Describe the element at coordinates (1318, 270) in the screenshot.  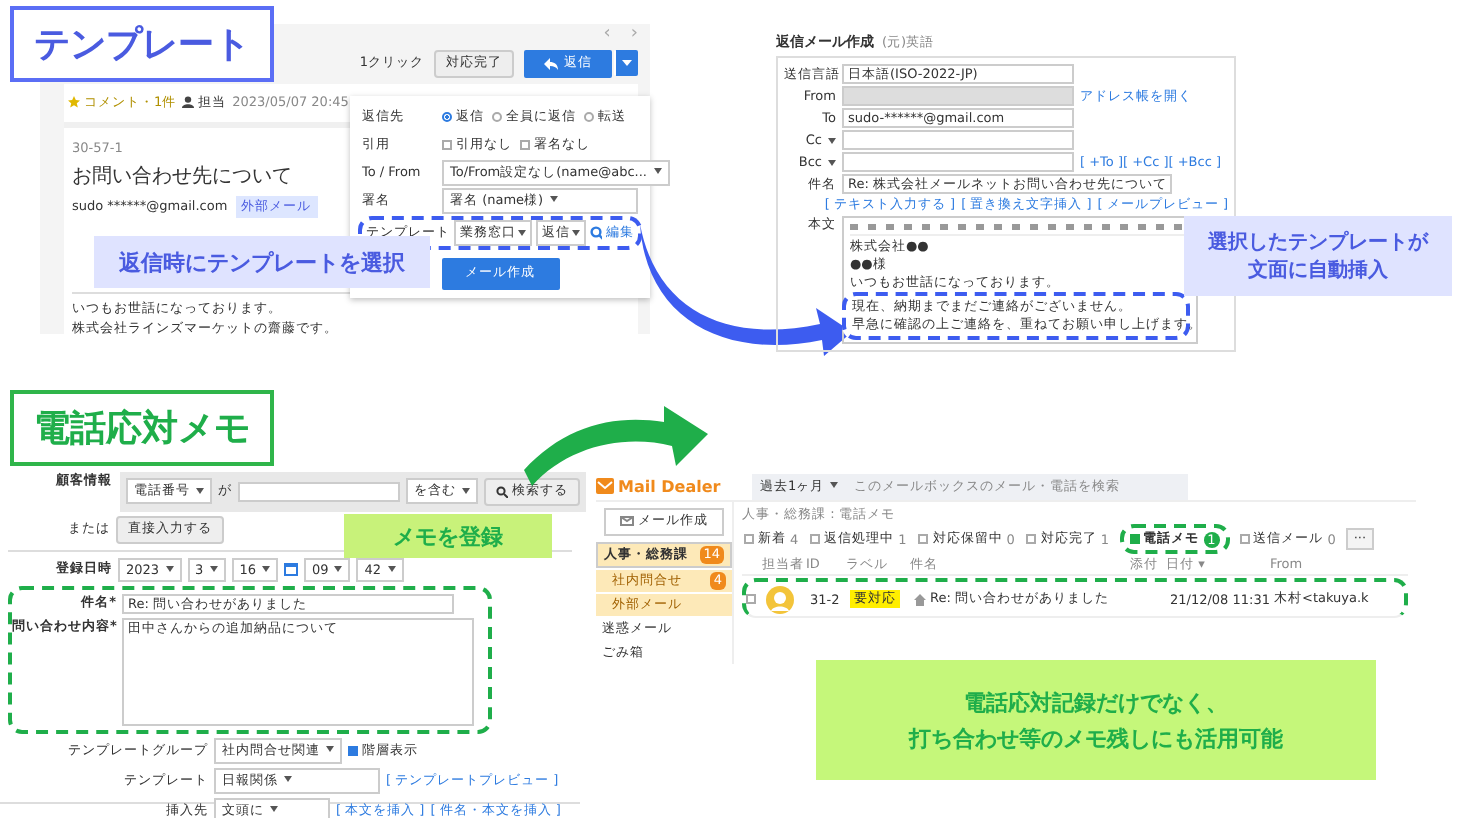
I see `callout-line: 文面に自動挿入` at that location.